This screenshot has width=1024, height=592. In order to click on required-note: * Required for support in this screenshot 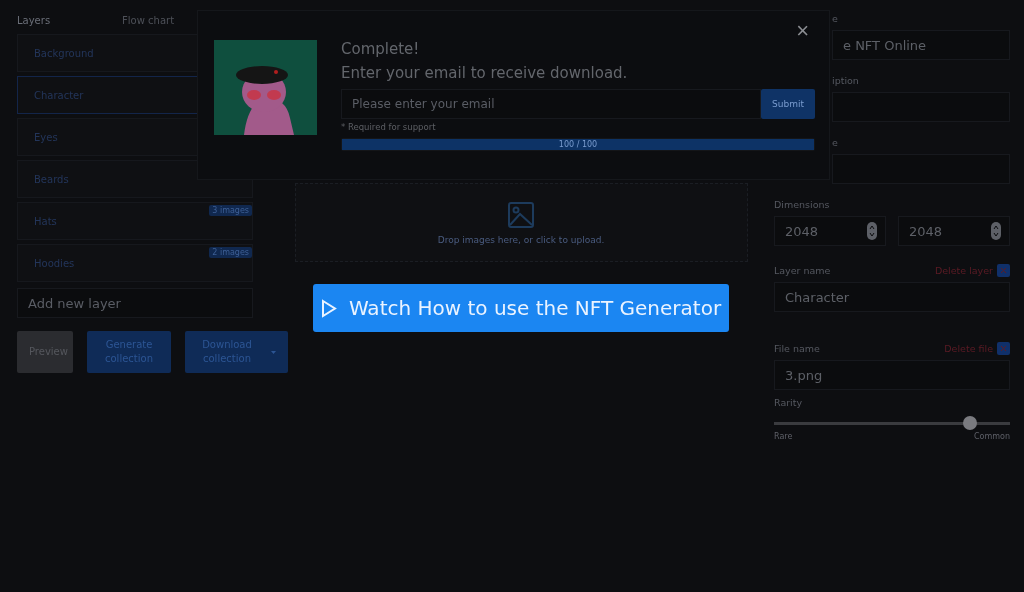, I will do `click(389, 127)`.